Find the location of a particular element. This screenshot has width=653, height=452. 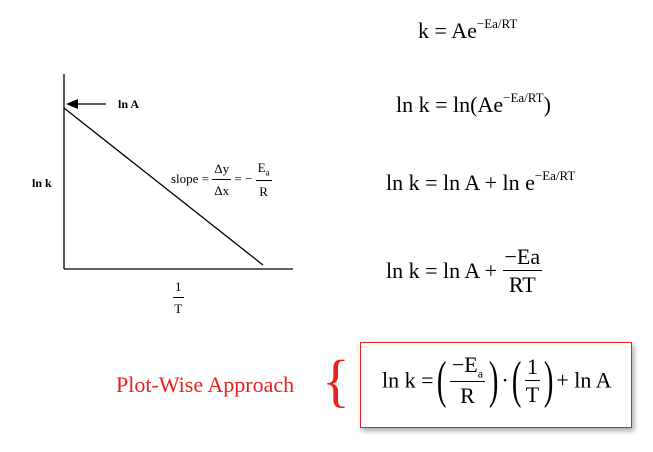

x-label-denominator: T is located at coordinates (178, 308).